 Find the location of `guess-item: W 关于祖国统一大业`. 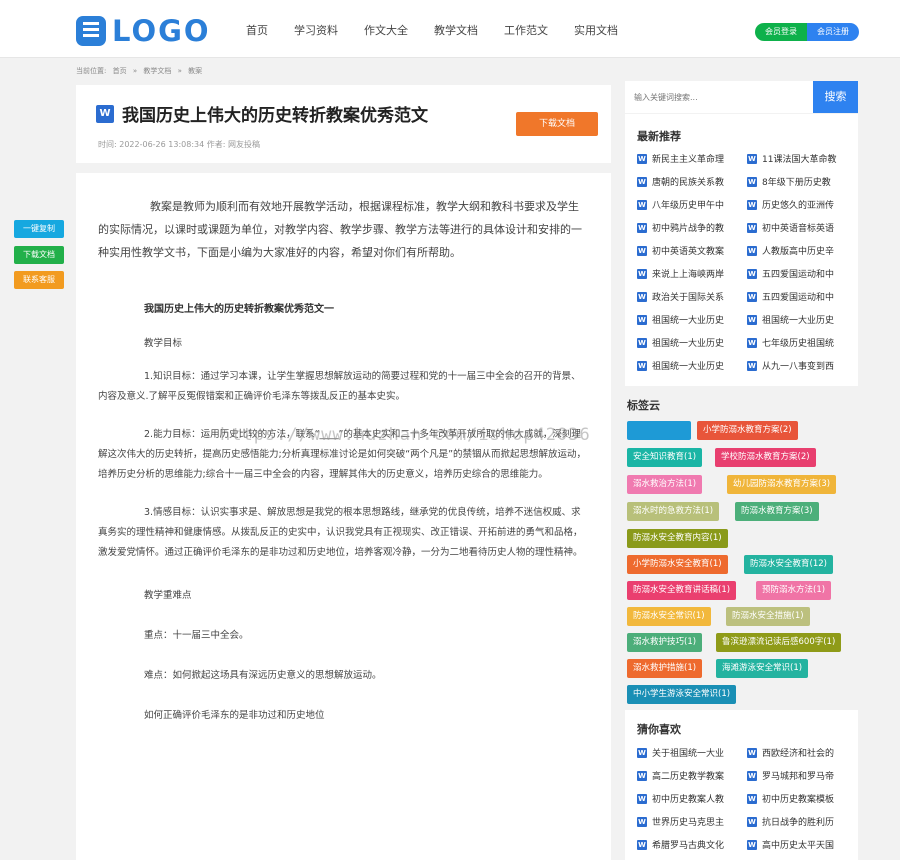

guess-item: W 关于祖国统一大业 is located at coordinates (690, 752).